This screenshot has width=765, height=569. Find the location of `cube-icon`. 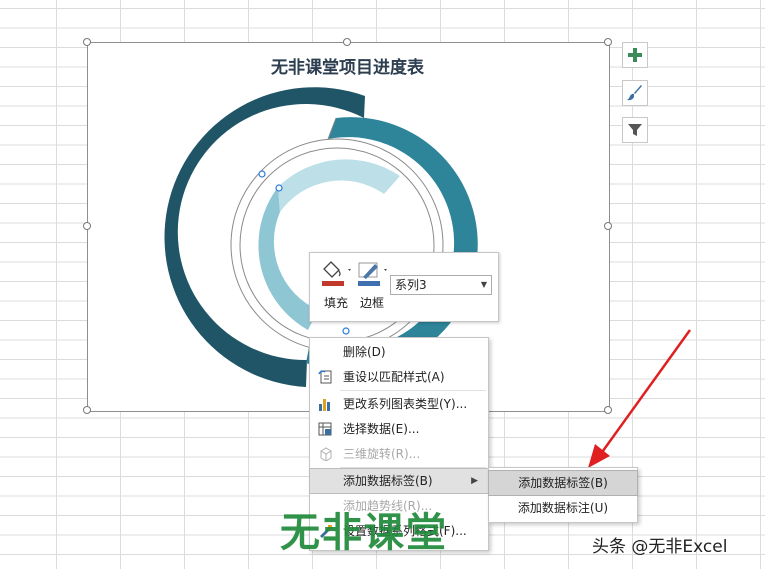

cube-icon is located at coordinates (326, 454).